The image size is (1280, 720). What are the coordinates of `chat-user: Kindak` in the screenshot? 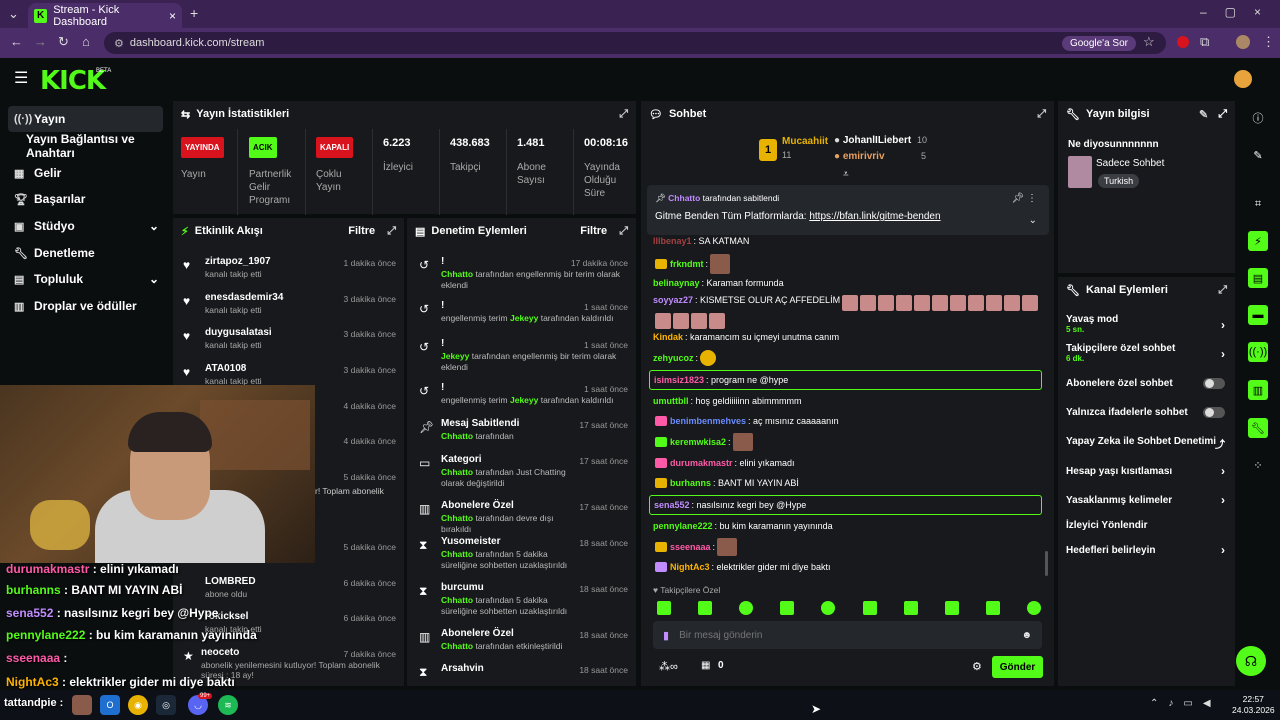 It's located at (668, 337).